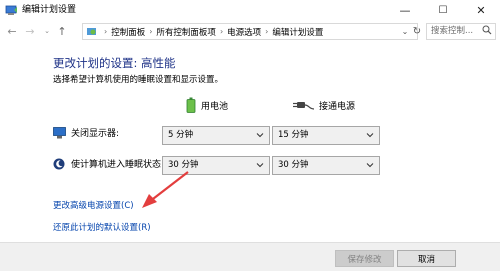 The image size is (500, 271). What do you see at coordinates (337, 106) in the screenshot?
I see `plugged-in-column-label: 接通电源` at bounding box center [337, 106].